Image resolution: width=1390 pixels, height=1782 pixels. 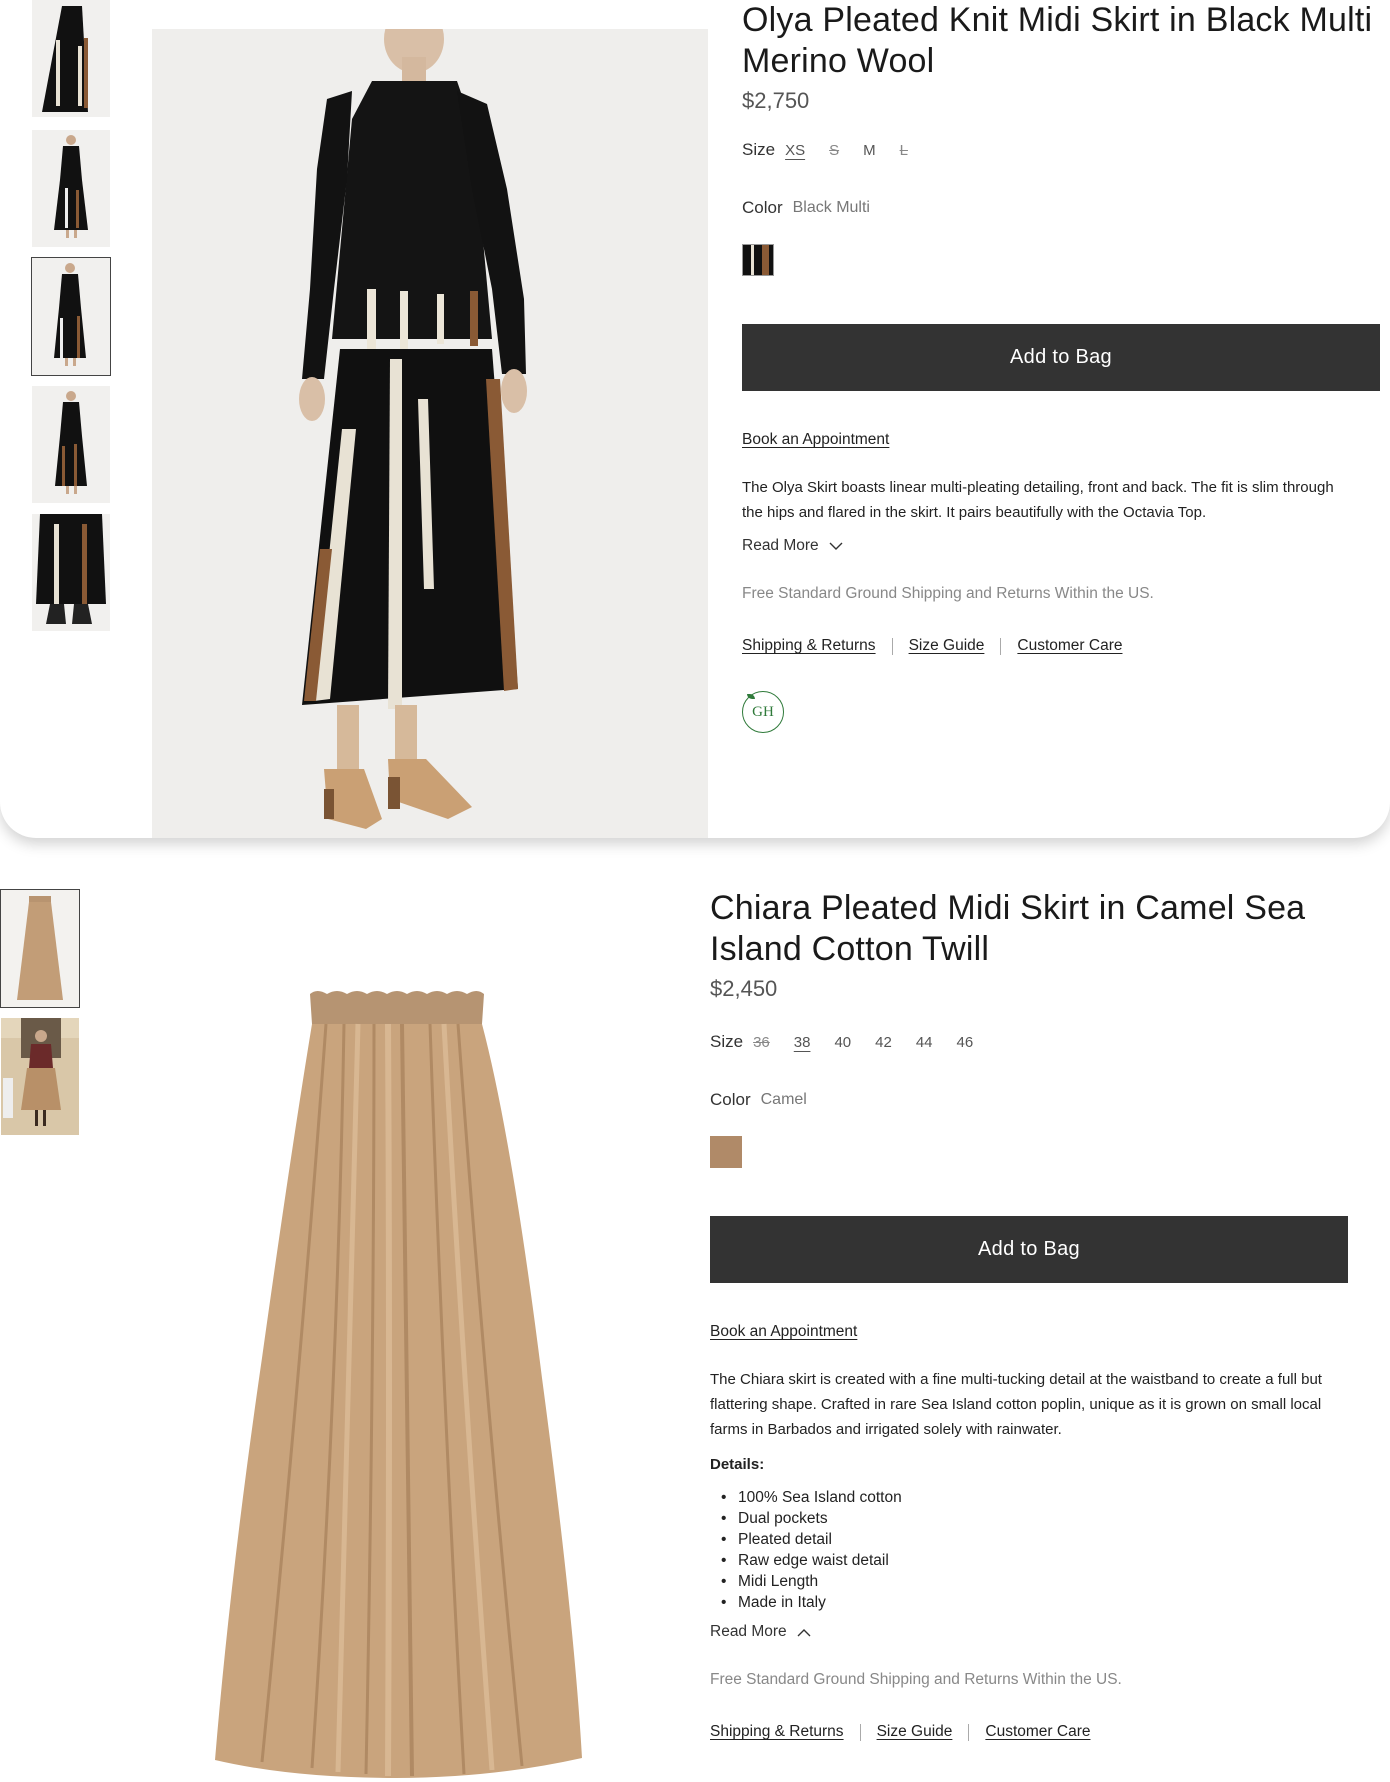 I want to click on list-item: Raw edge waist detail, so click(x=1046, y=1560).